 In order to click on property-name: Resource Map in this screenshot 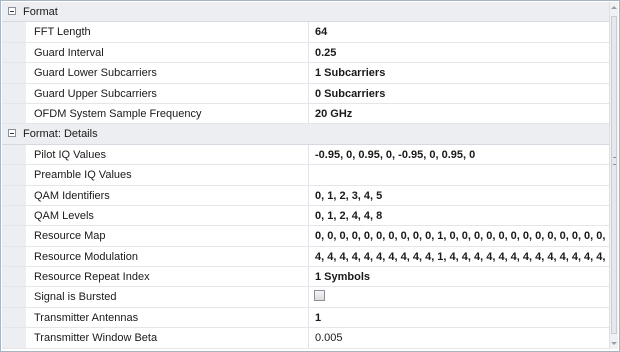, I will do `click(70, 236)`.